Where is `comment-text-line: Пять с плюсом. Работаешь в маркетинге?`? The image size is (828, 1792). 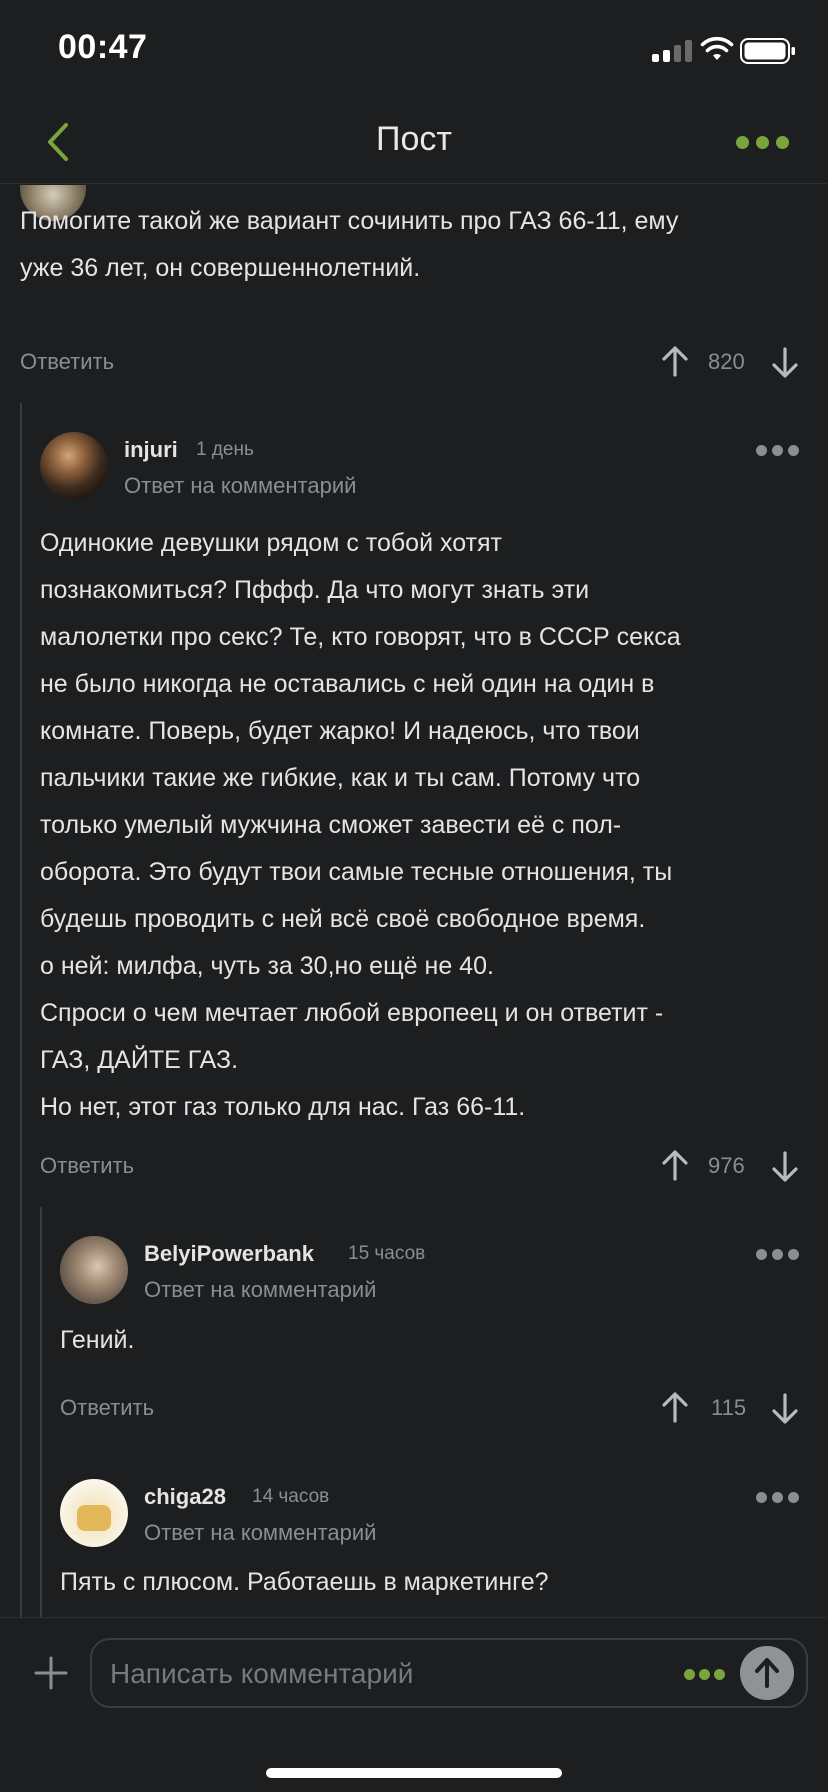 comment-text-line: Пять с плюсом. Работаешь в маркетинге? is located at coordinates (304, 1582).